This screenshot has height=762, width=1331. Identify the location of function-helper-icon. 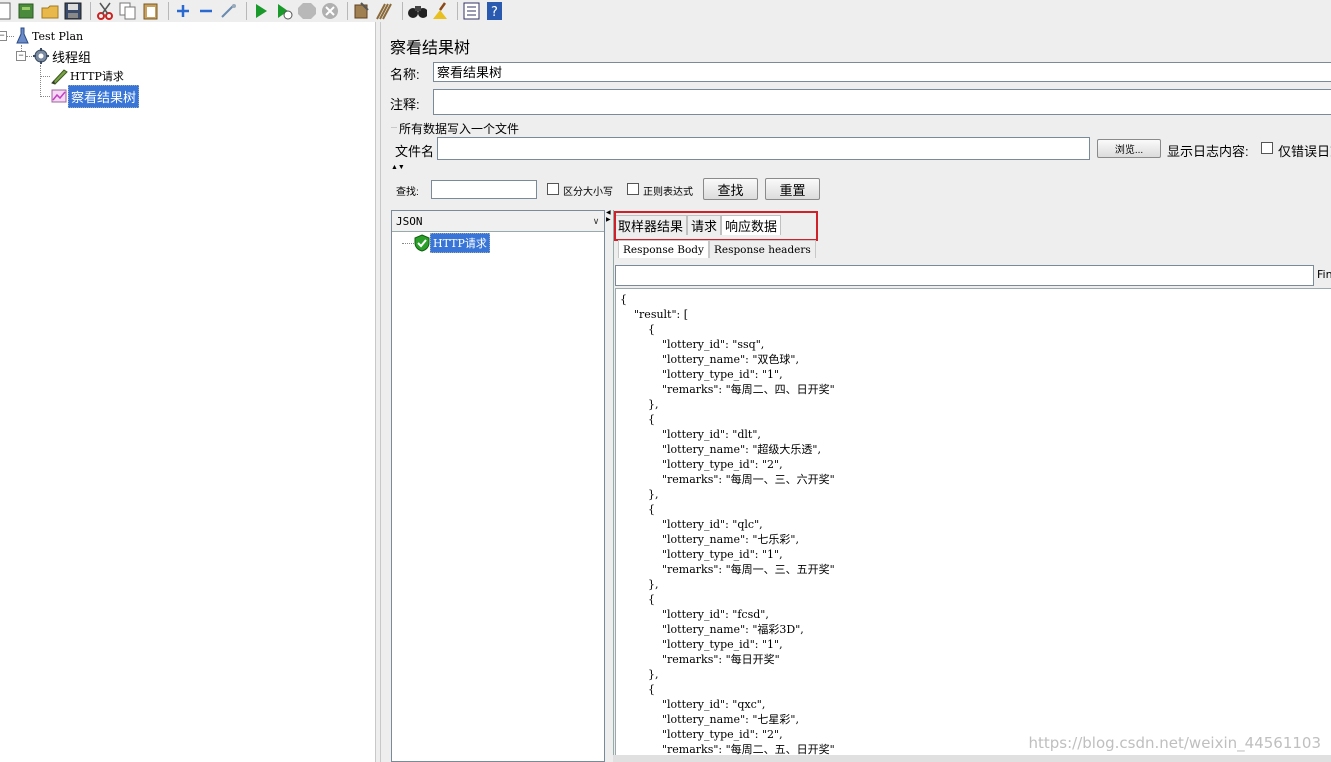
(472, 11).